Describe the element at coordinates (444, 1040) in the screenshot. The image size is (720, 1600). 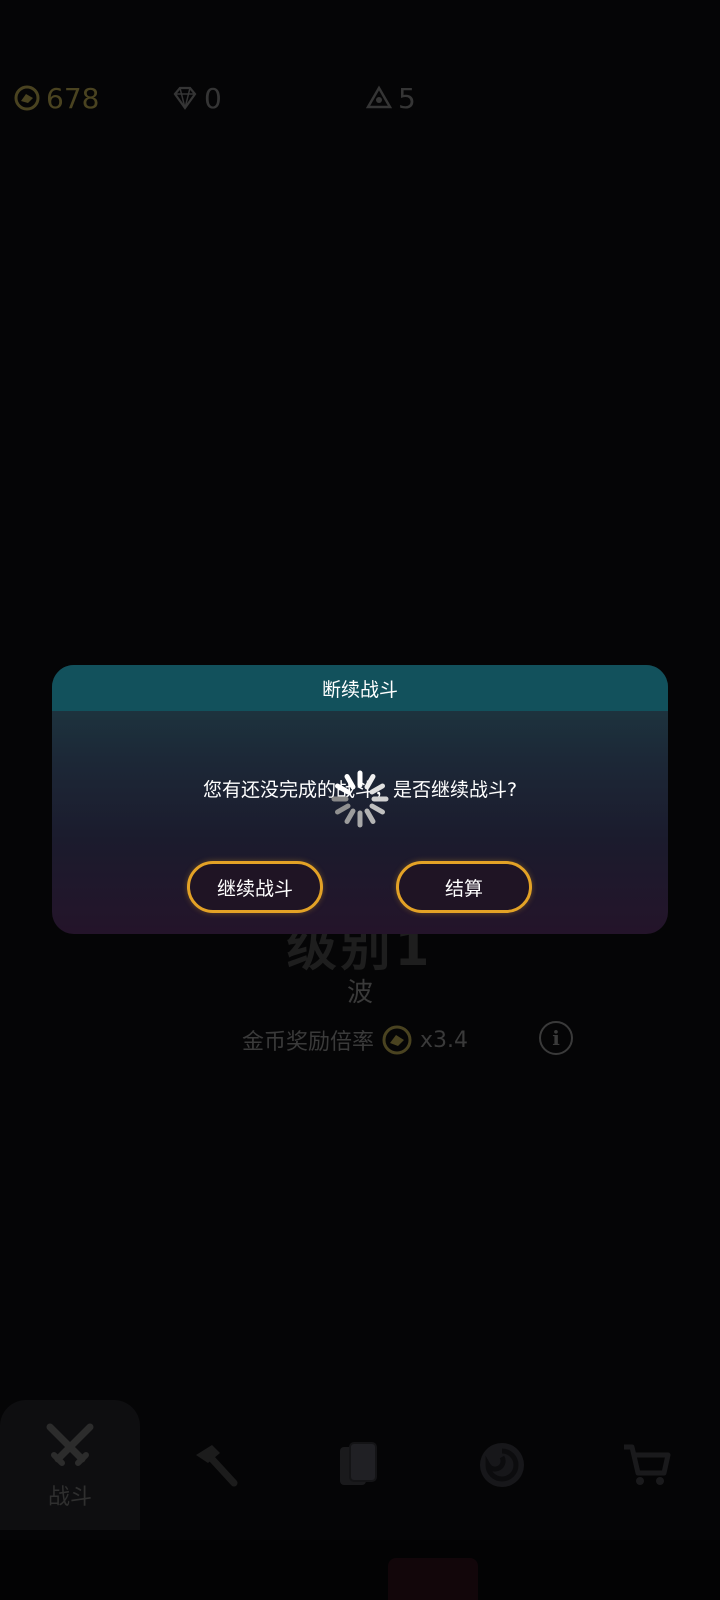
I see `reward-multiplier: x3.4` at that location.